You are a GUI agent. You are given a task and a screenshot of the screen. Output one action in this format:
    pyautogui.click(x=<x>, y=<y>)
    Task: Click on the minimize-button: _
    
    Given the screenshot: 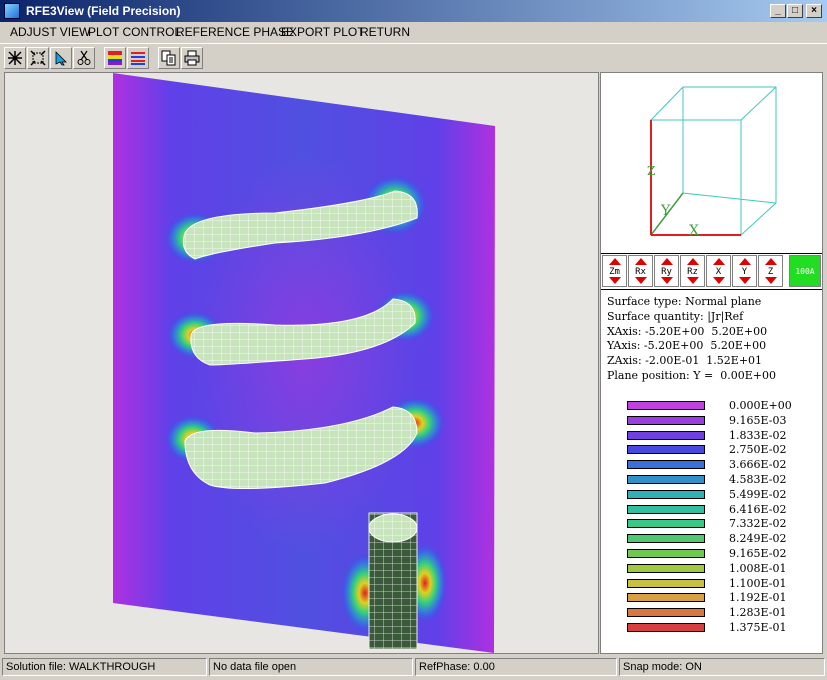 What is the action you would take?
    pyautogui.click(x=778, y=11)
    